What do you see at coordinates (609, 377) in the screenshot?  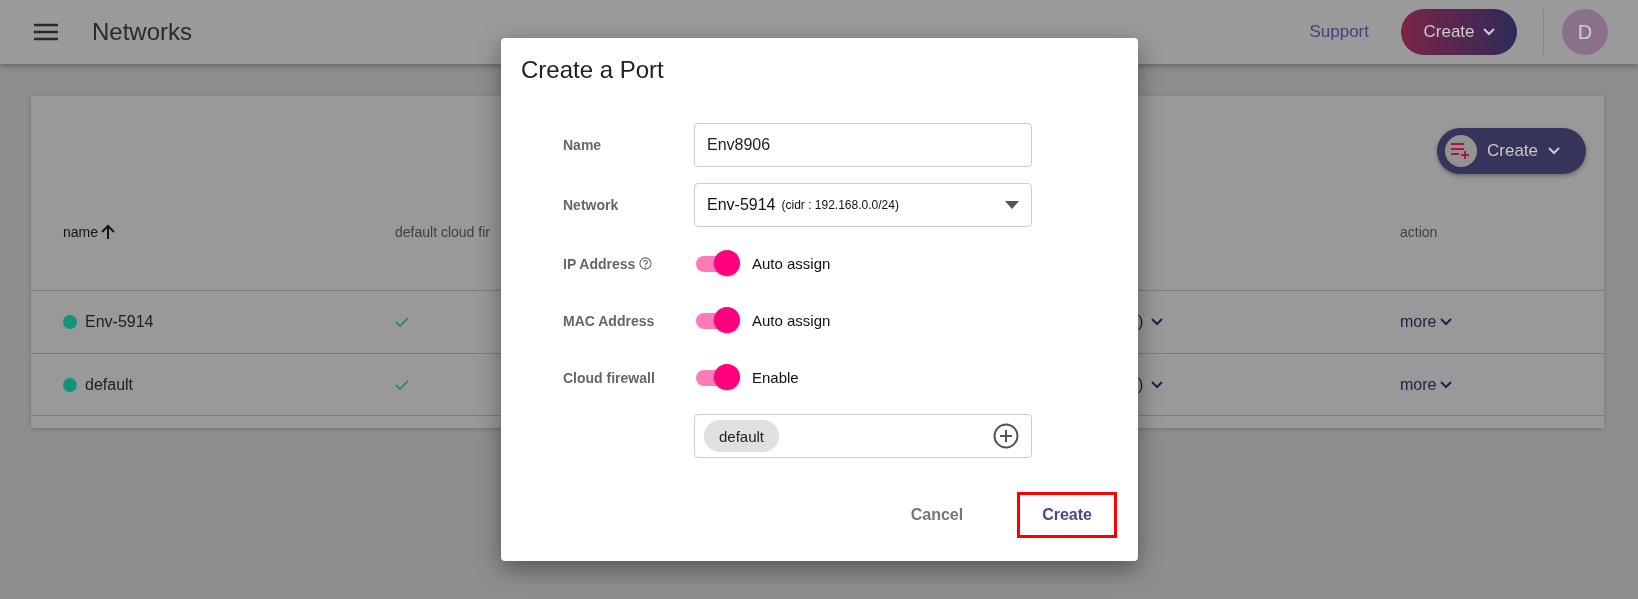 I see `field-label: Cloud firewall` at bounding box center [609, 377].